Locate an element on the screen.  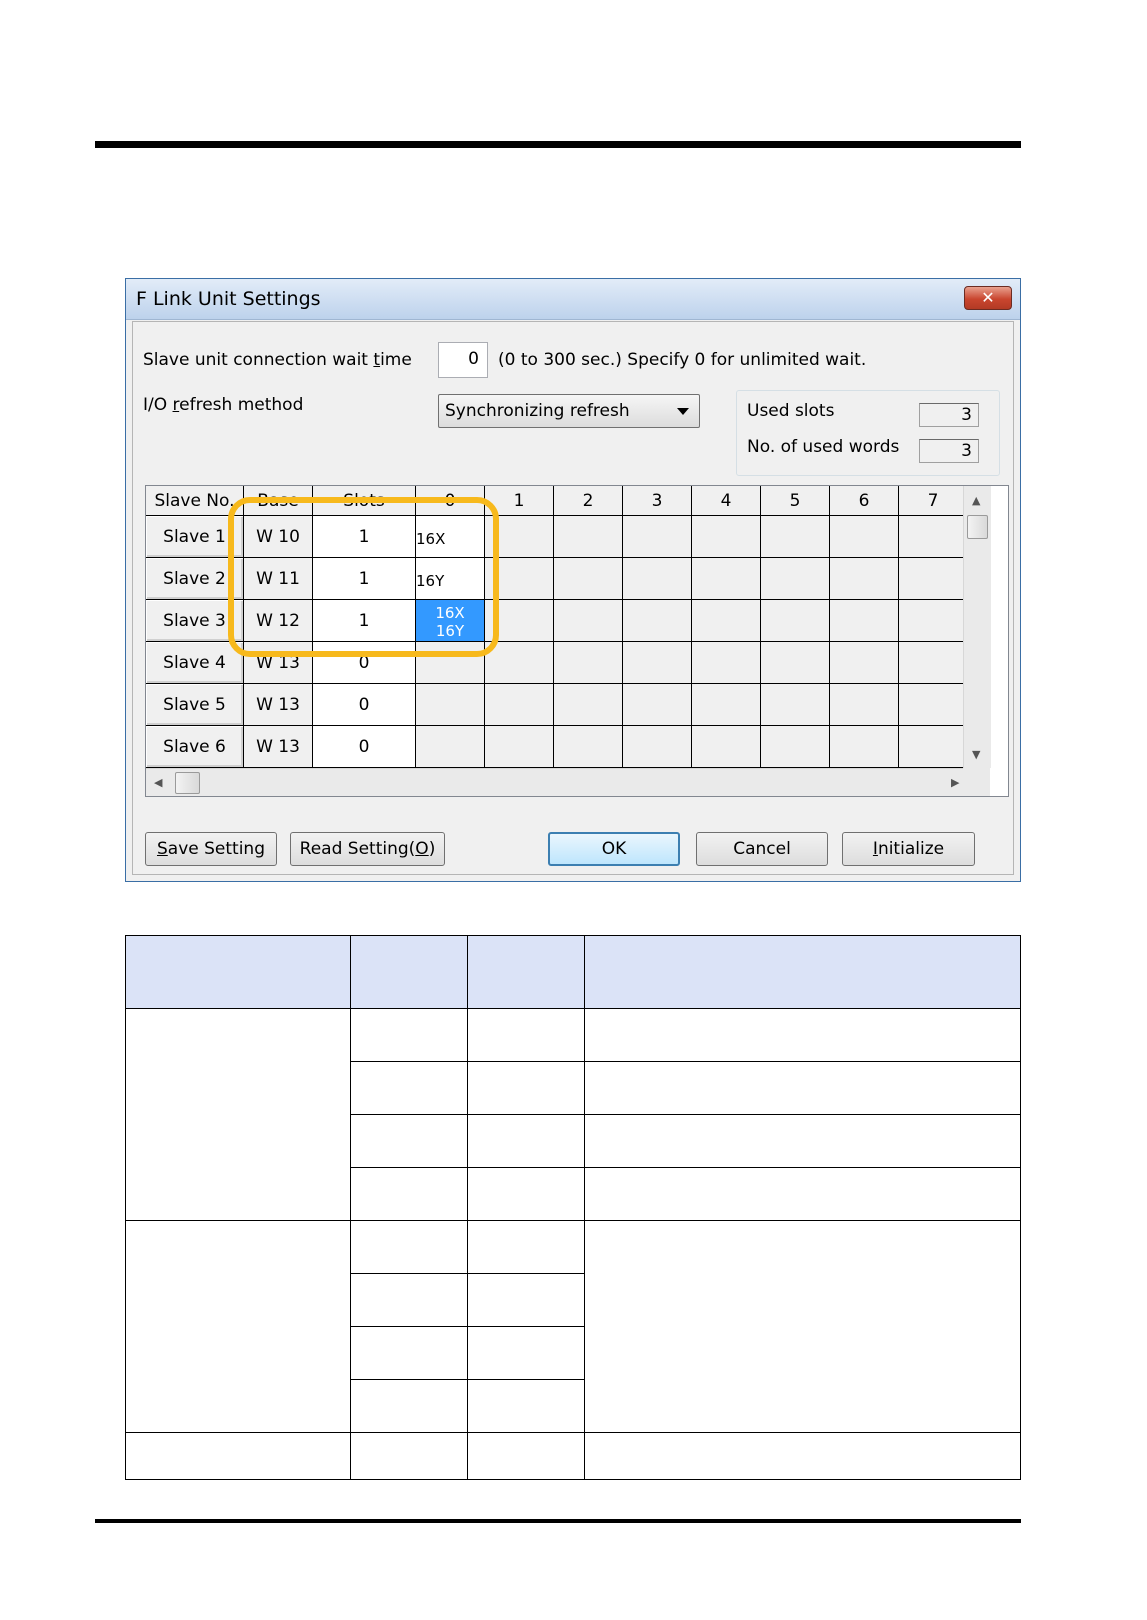
refresh-method-label: I/O refresh method is located at coordinates (223, 405).